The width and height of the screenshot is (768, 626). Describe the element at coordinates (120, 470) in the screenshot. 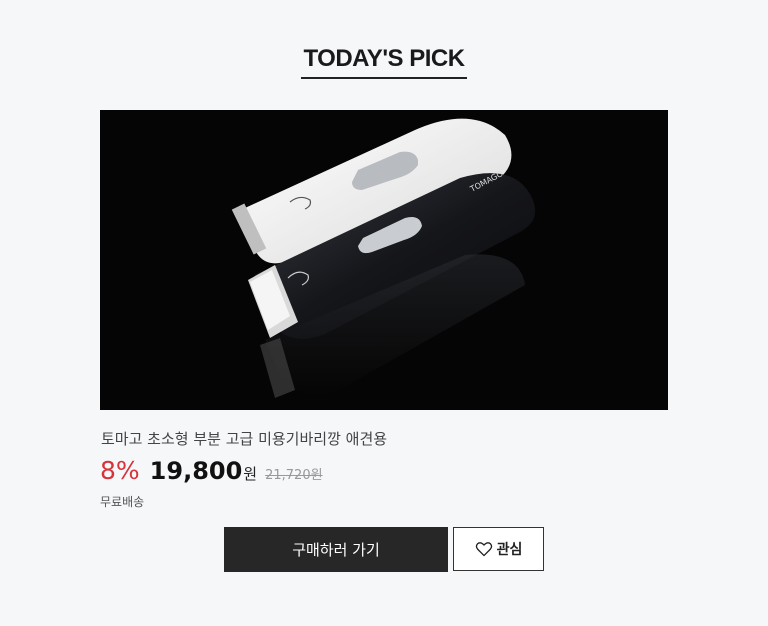

I see `discount-rate: 8%` at that location.